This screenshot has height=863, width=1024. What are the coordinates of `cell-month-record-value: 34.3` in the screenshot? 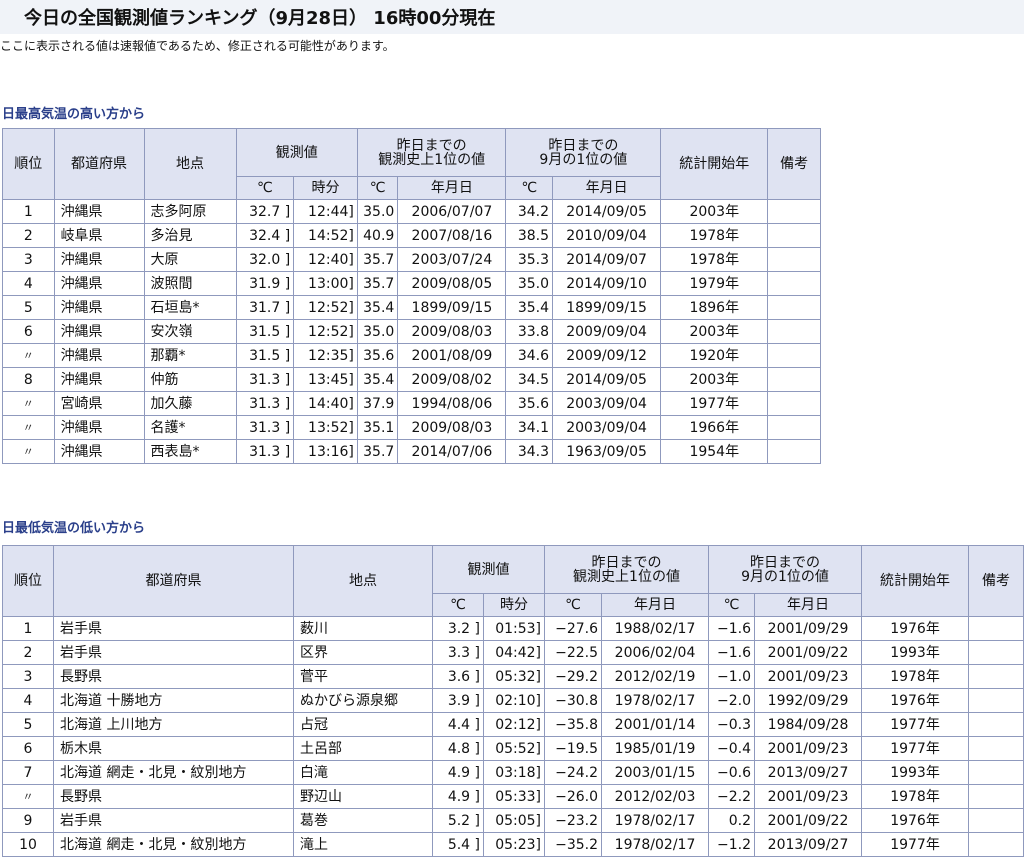 It's located at (529, 451).